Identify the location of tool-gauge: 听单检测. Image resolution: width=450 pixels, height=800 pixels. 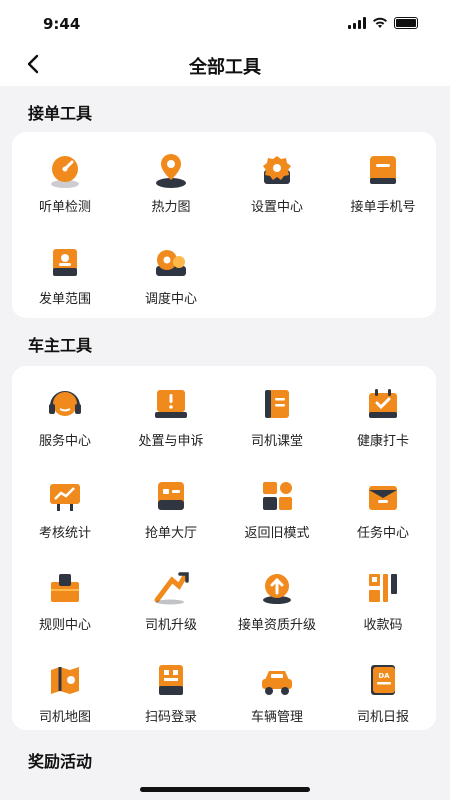
(65, 196).